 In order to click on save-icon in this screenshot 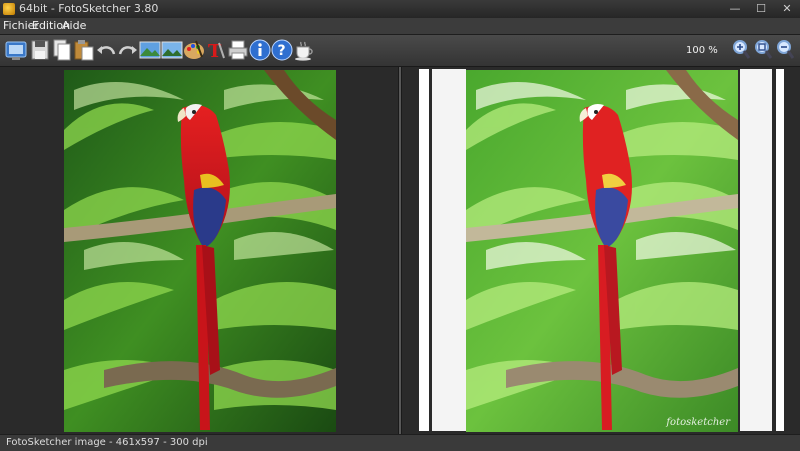, I will do `click(40, 50)`.